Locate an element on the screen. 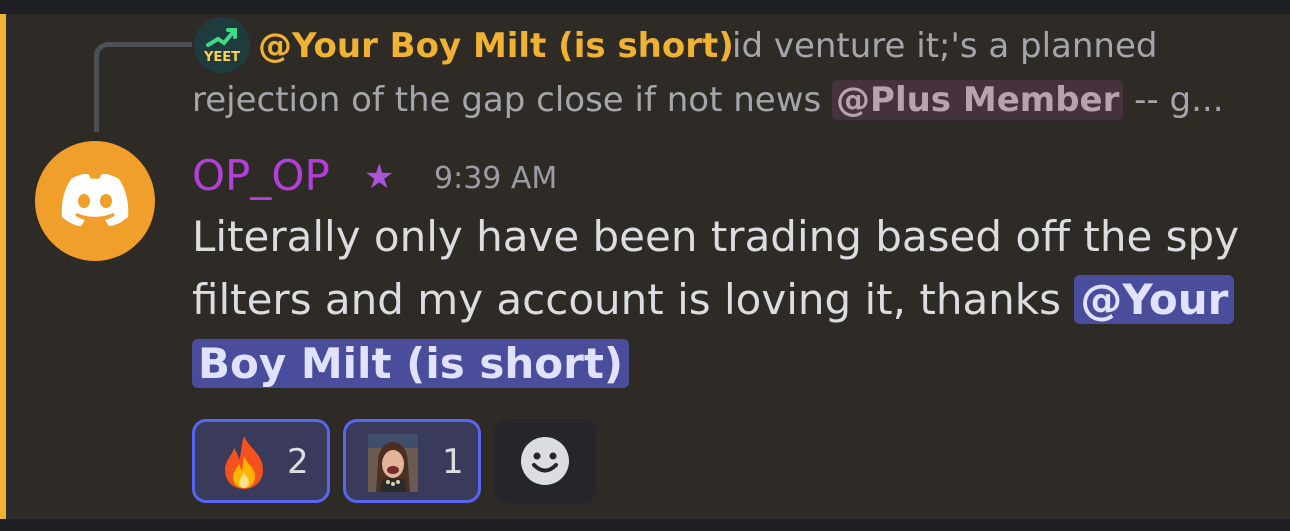  reply-preview-line-1: id venture it;'s a planned is located at coordinates (944, 46).